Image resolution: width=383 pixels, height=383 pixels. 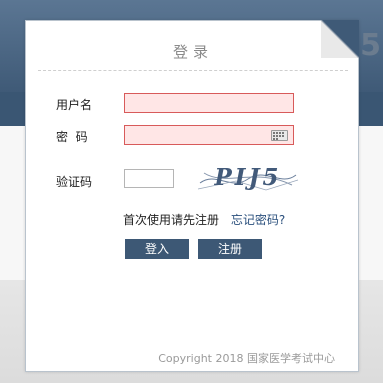 What do you see at coordinates (370, 45) in the screenshot?
I see `background-glyph: 5` at bounding box center [370, 45].